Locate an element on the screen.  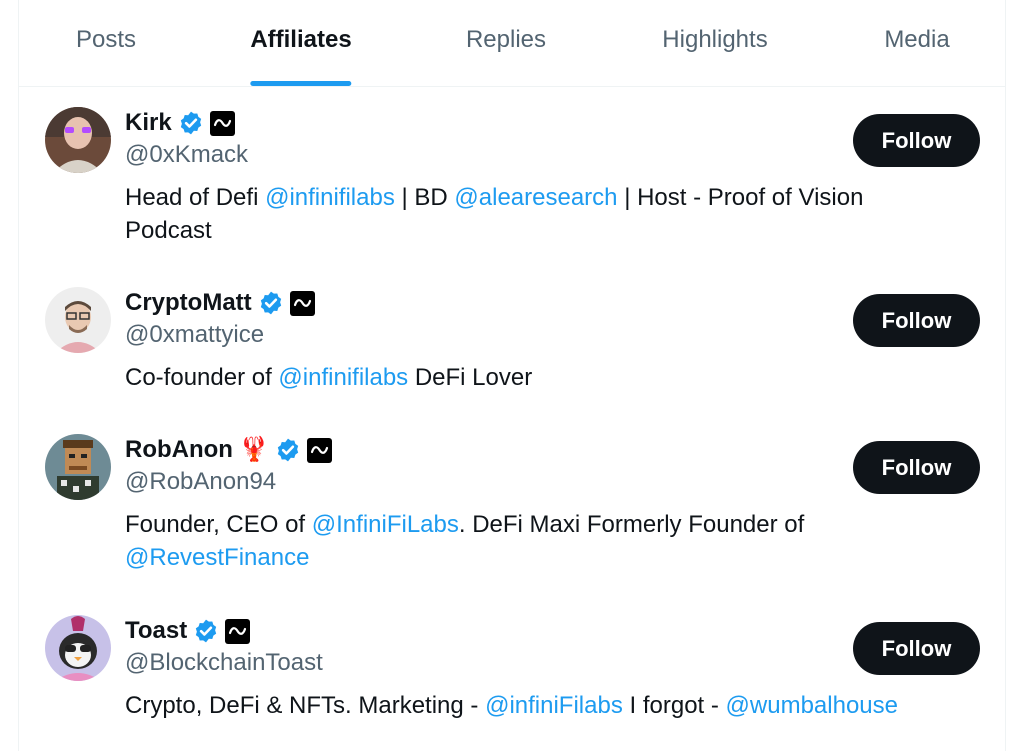
tab-highlights: Highlights is located at coordinates (714, 56).